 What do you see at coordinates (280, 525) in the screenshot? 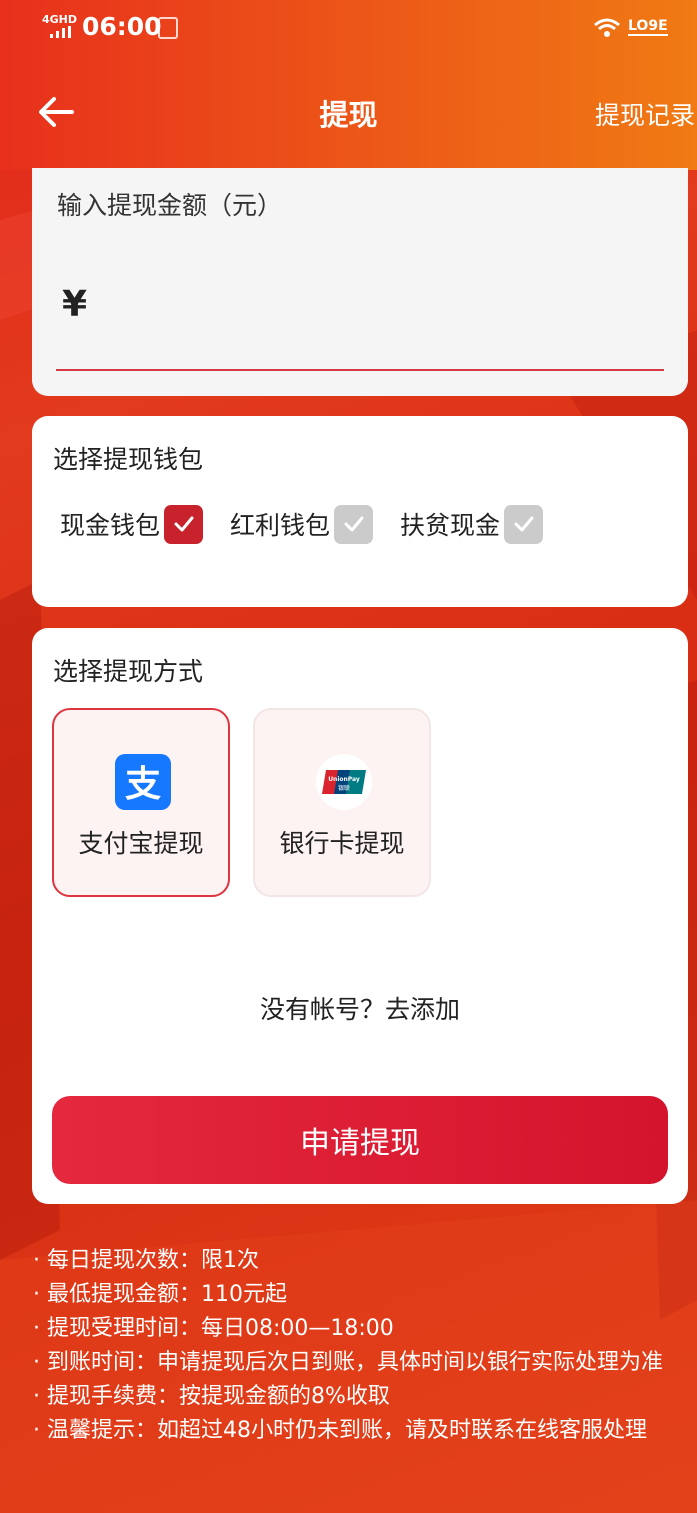
I see `wallet-option-label: 红利钱包` at bounding box center [280, 525].